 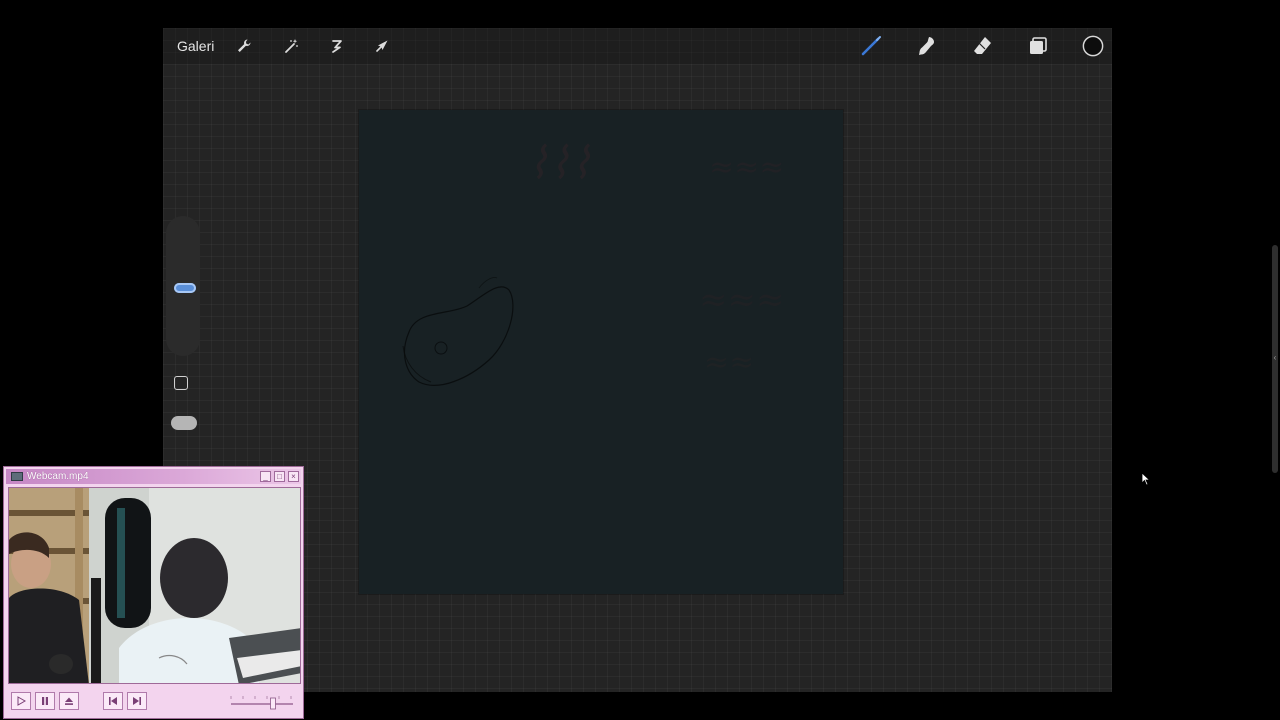 I want to click on play-button, so click(x=21, y=701).